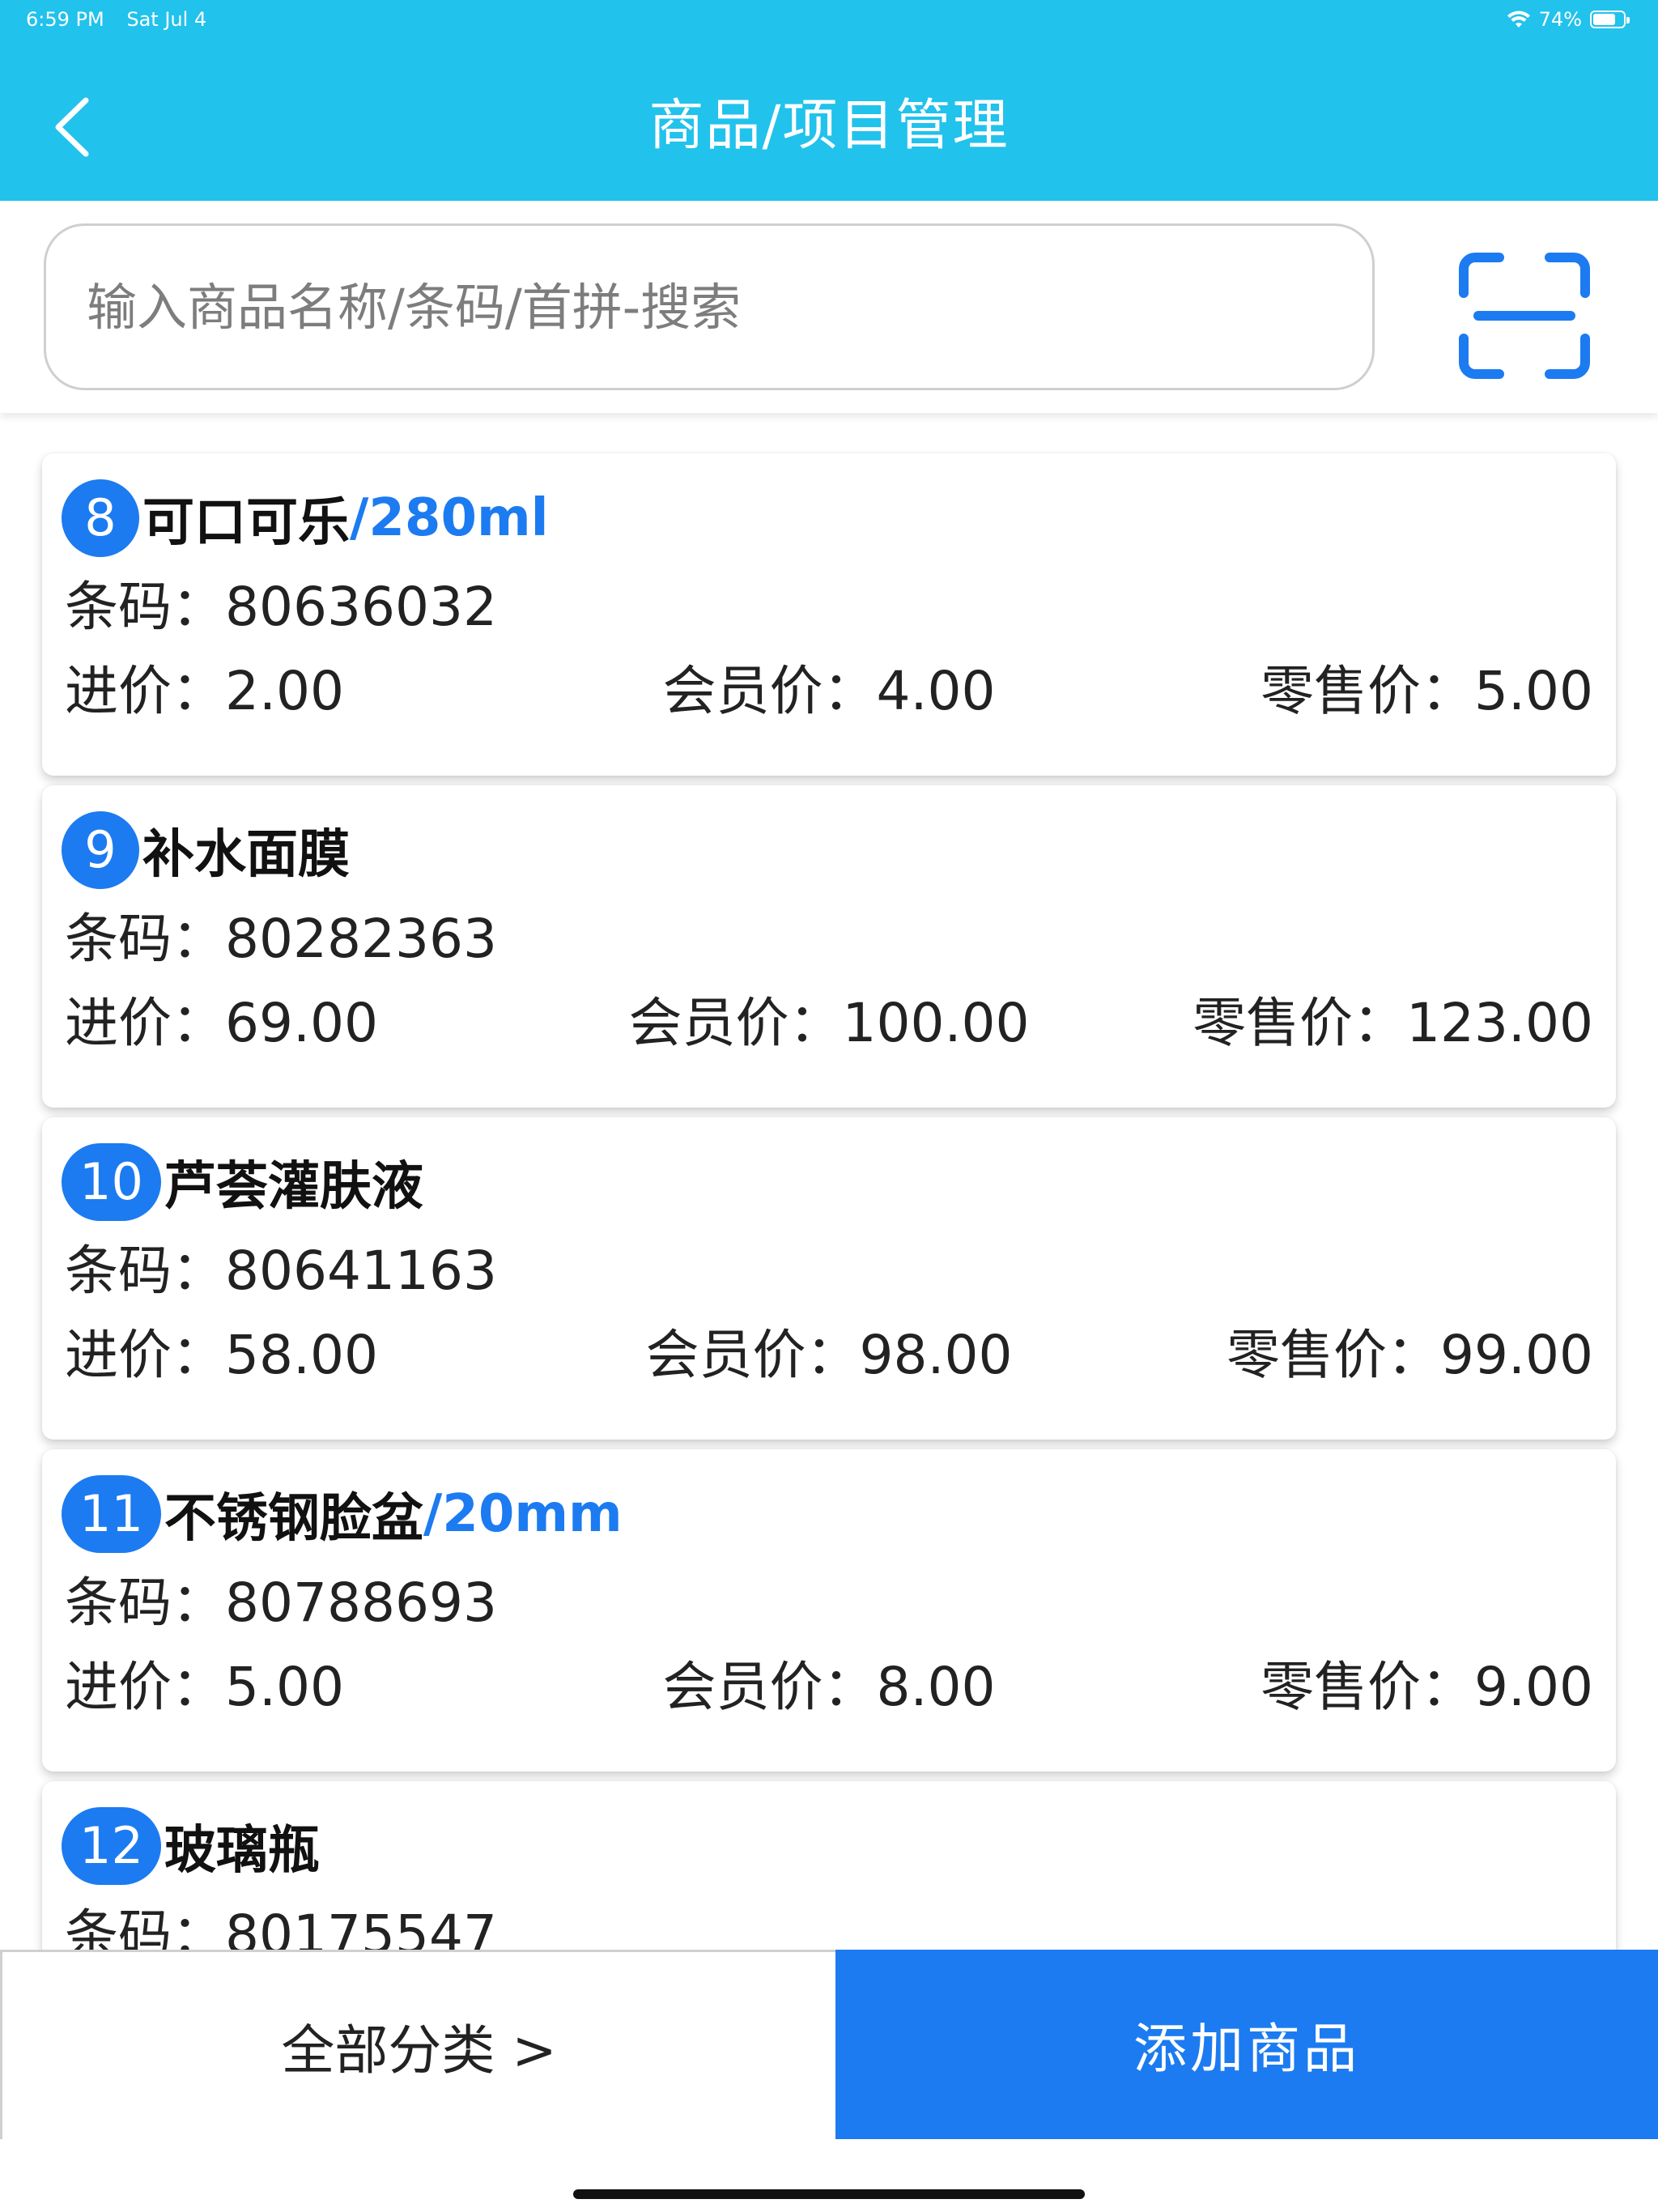  Describe the element at coordinates (246, 855) in the screenshot. I see `product-name: 补水面膜` at that location.